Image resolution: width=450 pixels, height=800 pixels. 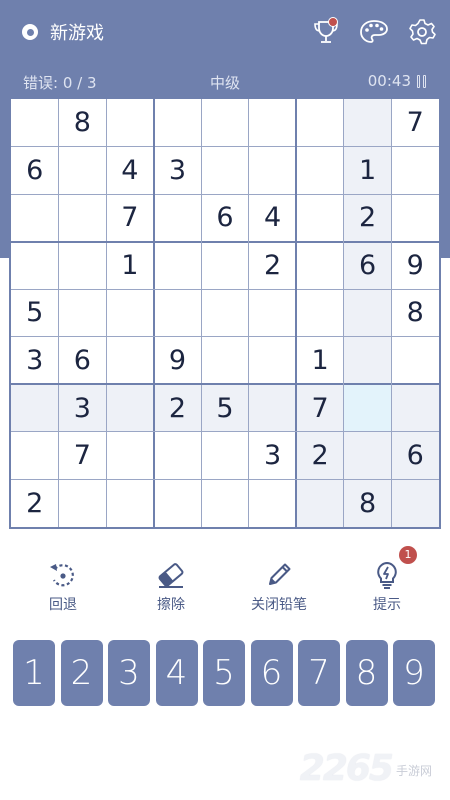 What do you see at coordinates (422, 32) in the screenshot?
I see `settings-button` at bounding box center [422, 32].